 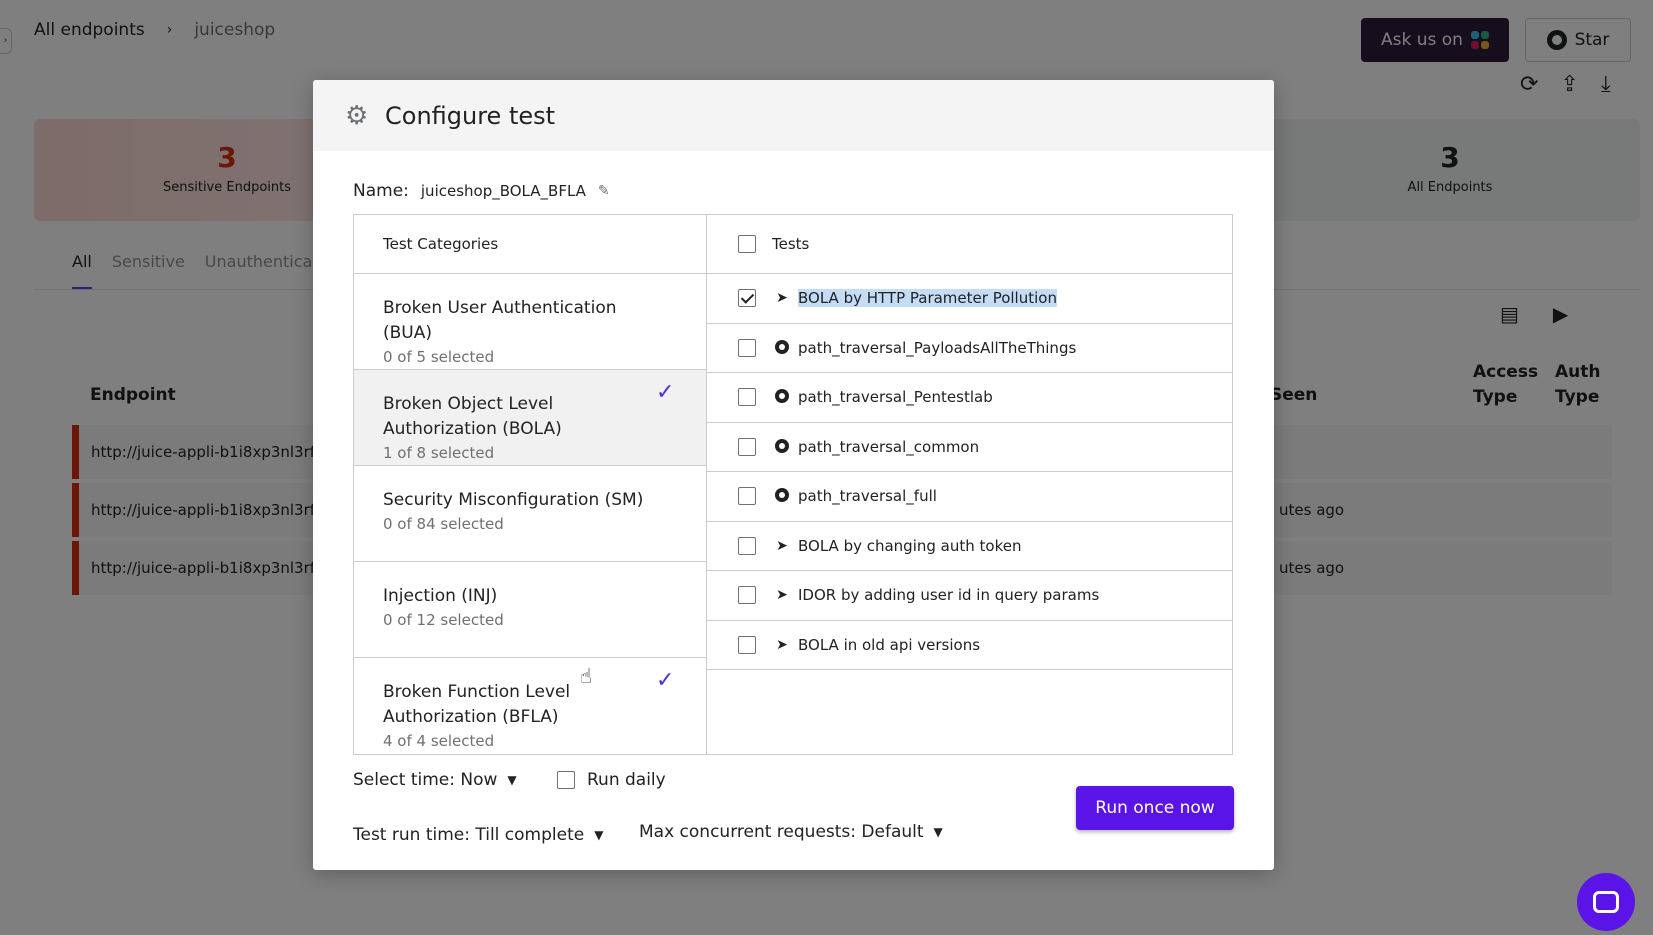 I want to click on category-item-inj: Injection (INJ) 0 of 12 selected, so click(x=530, y=610).